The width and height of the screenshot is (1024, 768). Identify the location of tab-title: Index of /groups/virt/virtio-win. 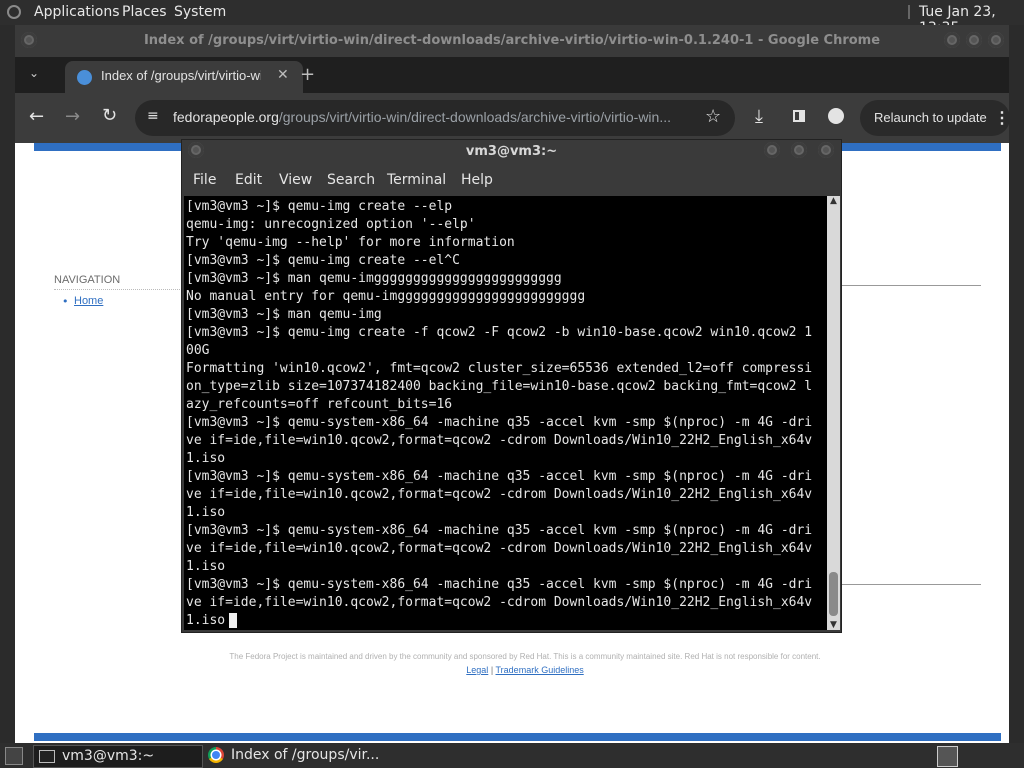
(181, 75).